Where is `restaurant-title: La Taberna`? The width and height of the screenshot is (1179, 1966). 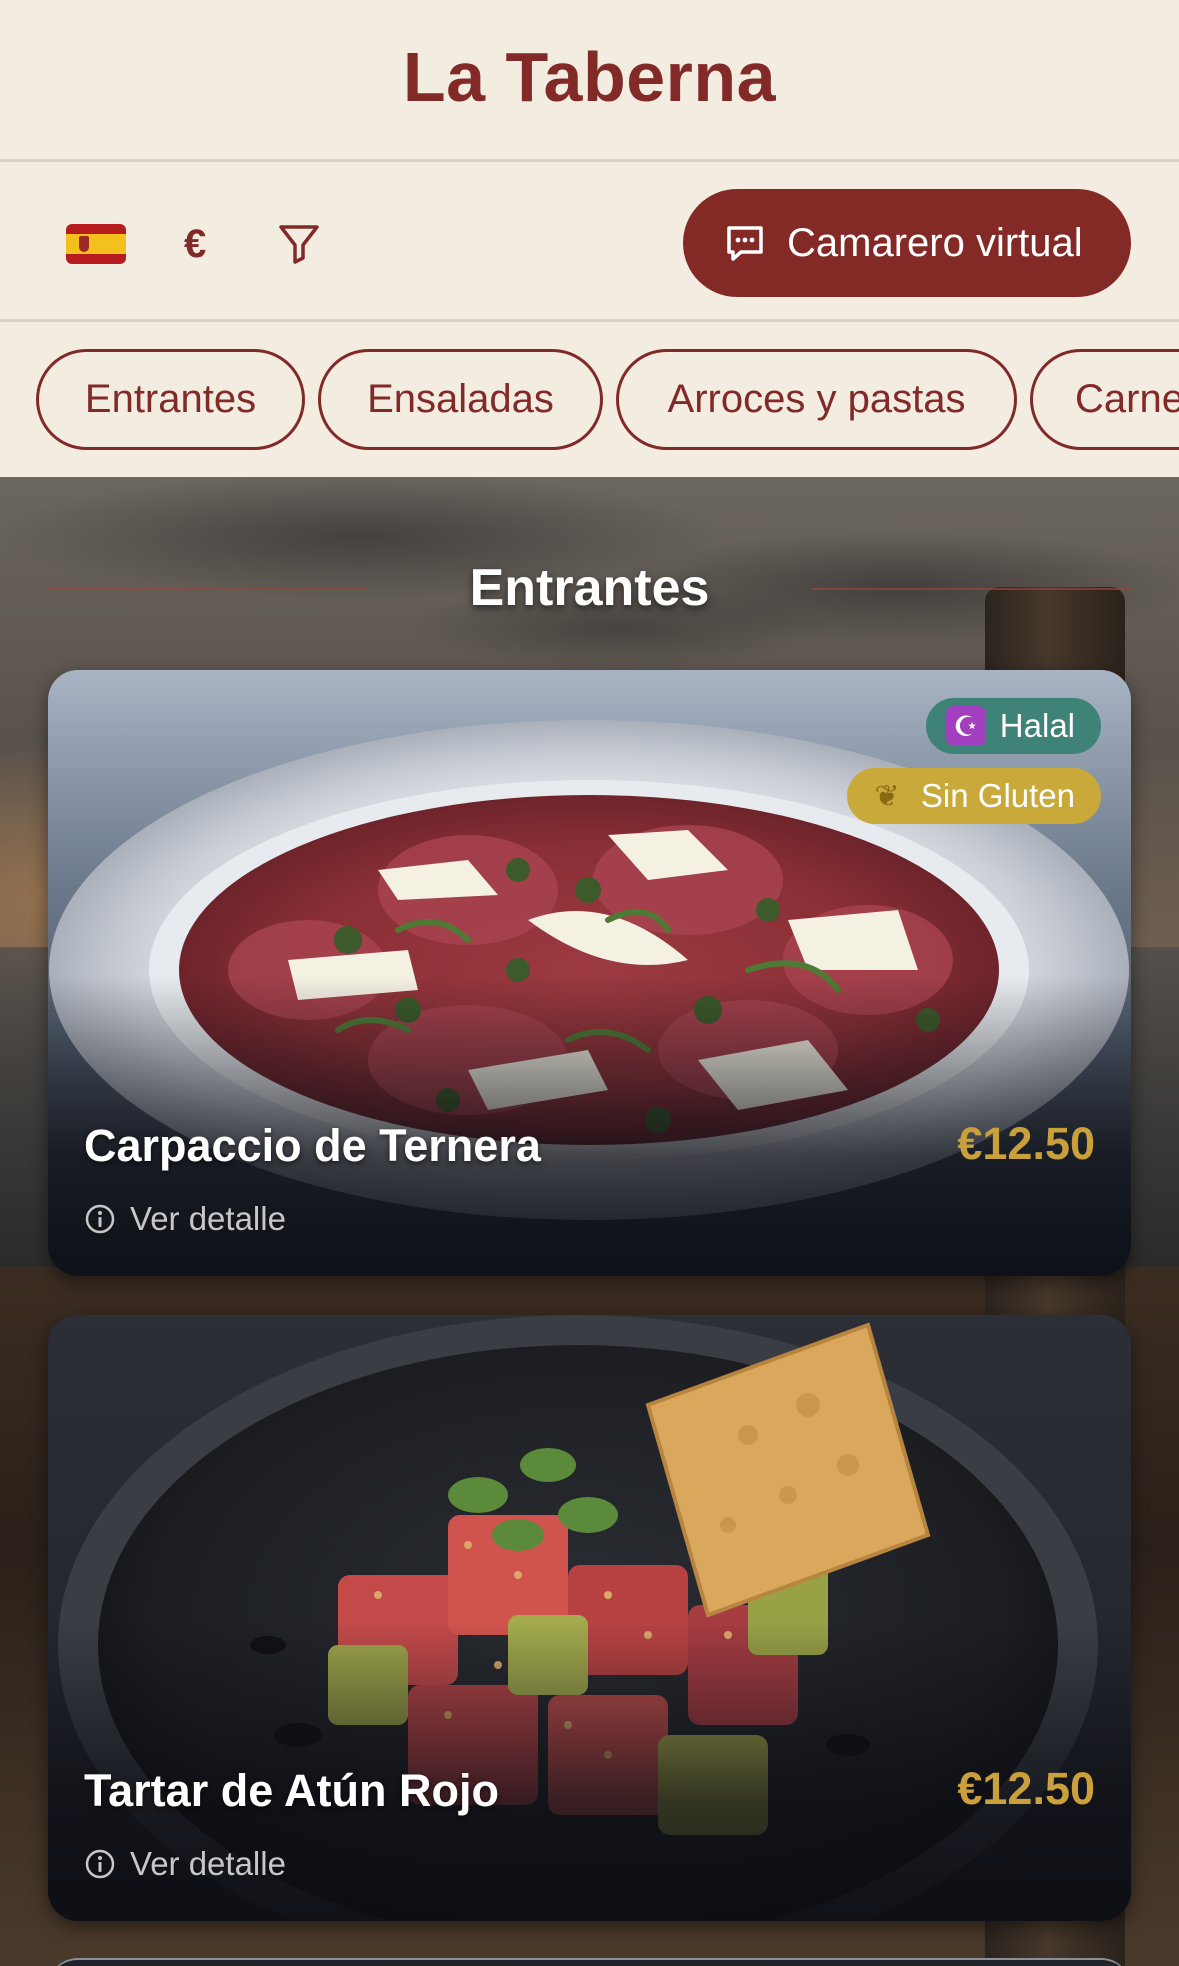 restaurant-title: La Taberna is located at coordinates (589, 76).